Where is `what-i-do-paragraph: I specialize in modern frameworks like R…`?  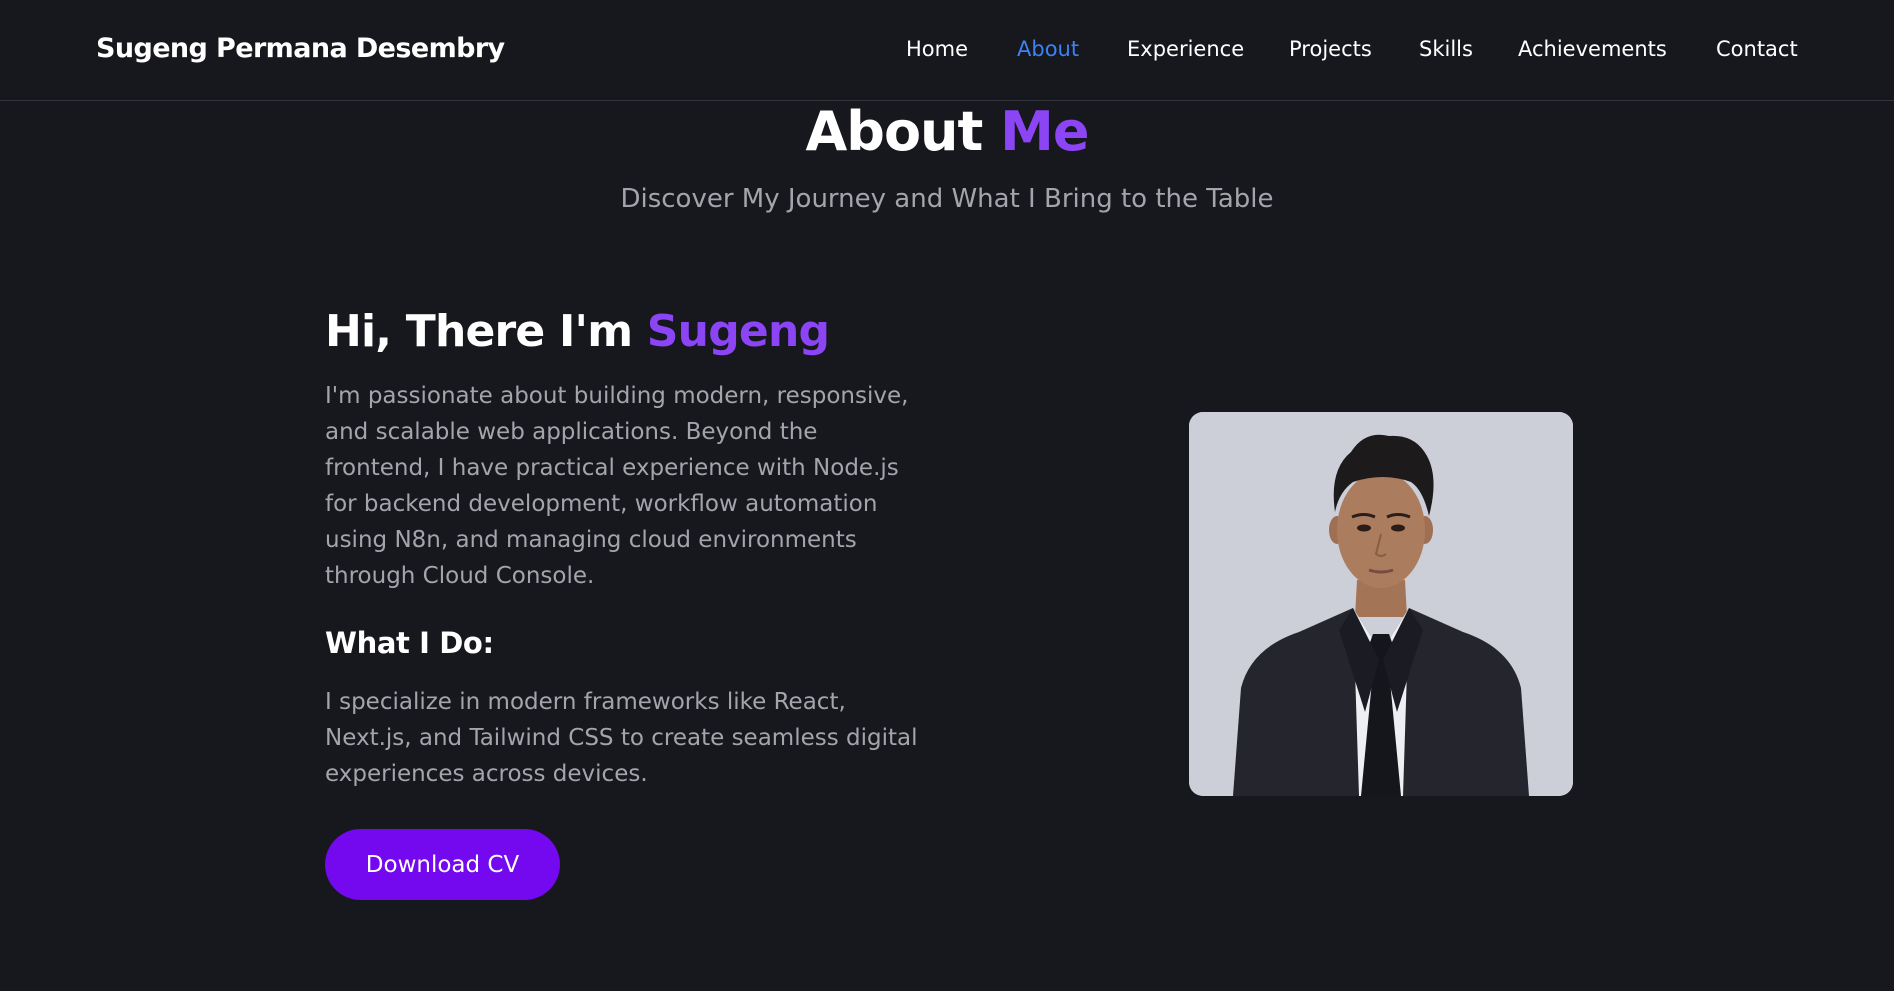 what-i-do-paragraph: I specialize in modern frameworks like R… is located at coordinates (621, 738).